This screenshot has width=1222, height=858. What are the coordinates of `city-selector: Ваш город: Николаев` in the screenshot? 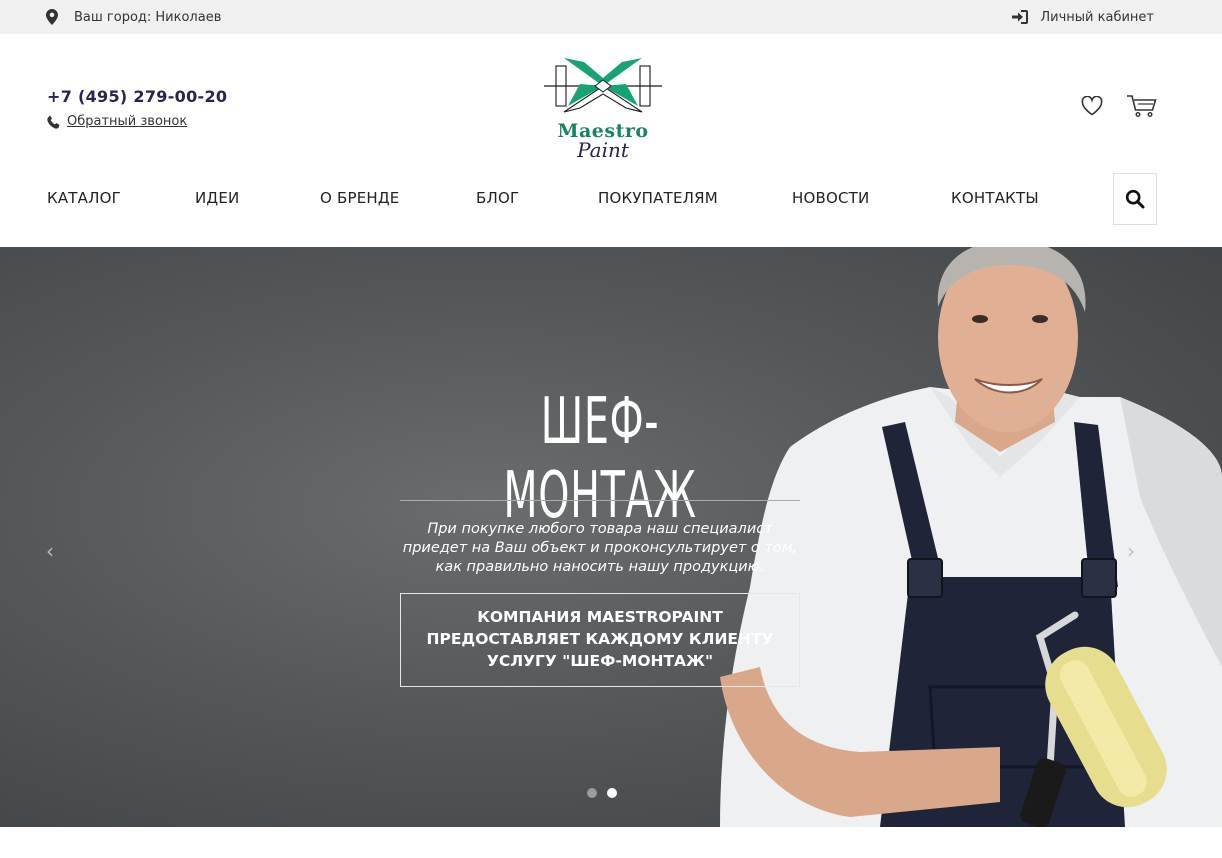 It's located at (133, 17).